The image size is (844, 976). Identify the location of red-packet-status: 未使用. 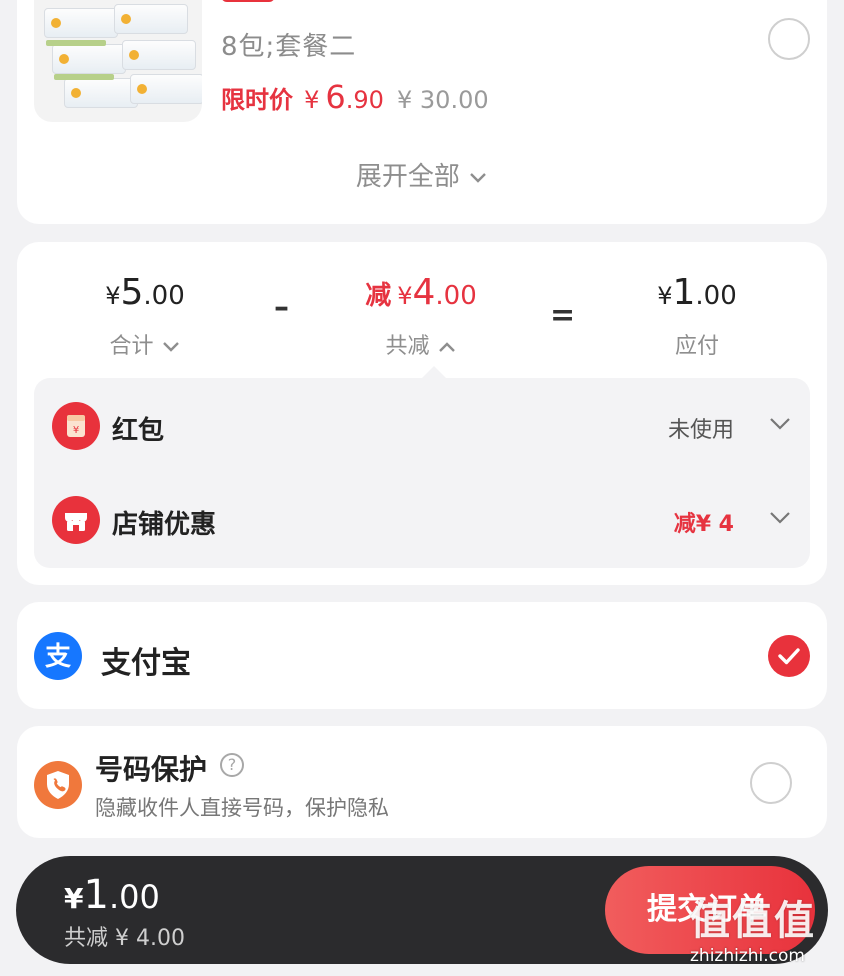
(700, 430).